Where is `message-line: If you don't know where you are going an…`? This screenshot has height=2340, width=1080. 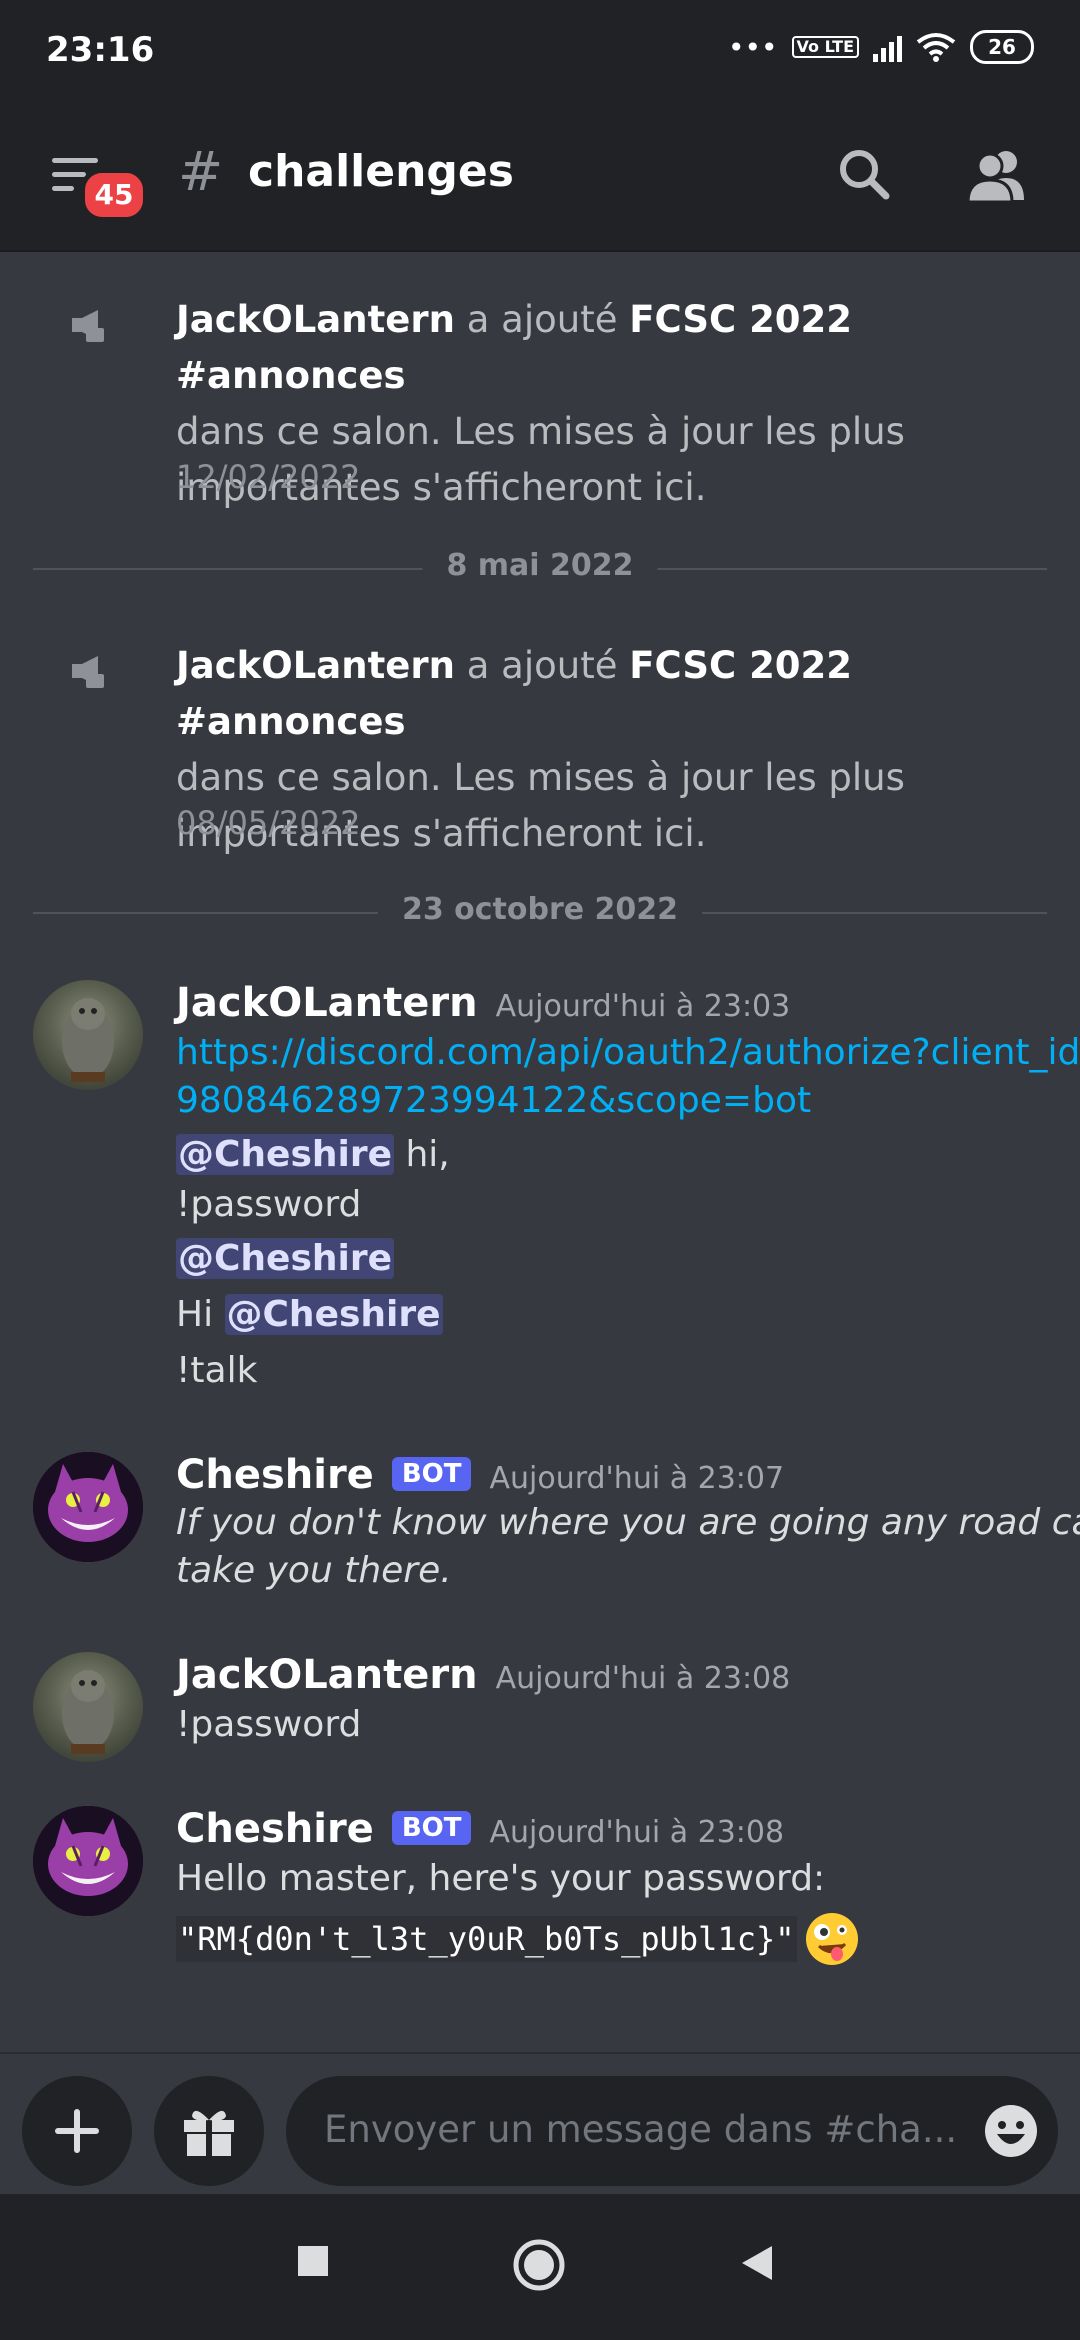 message-line: If you don't know where you are going an… is located at coordinates (628, 1522).